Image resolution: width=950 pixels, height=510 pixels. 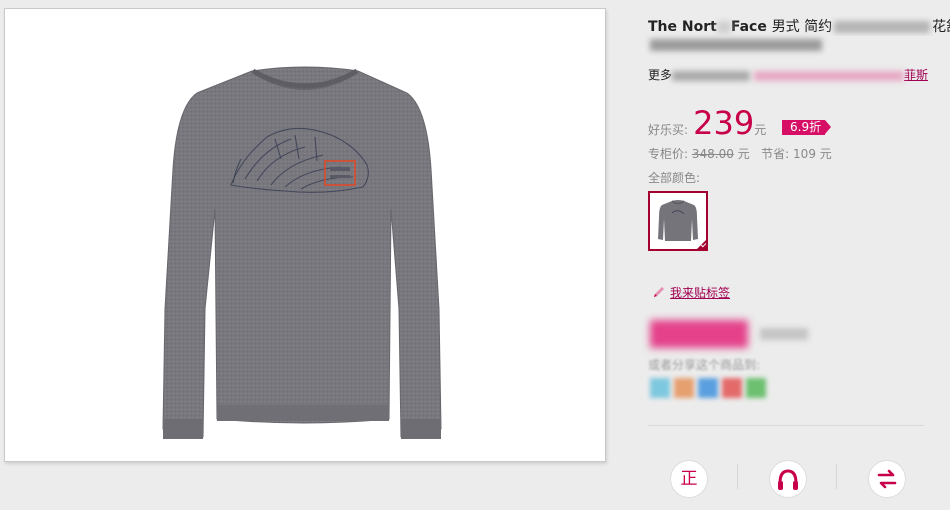 What do you see at coordinates (784, 334) in the screenshot?
I see `secondary-button-blurred` at bounding box center [784, 334].